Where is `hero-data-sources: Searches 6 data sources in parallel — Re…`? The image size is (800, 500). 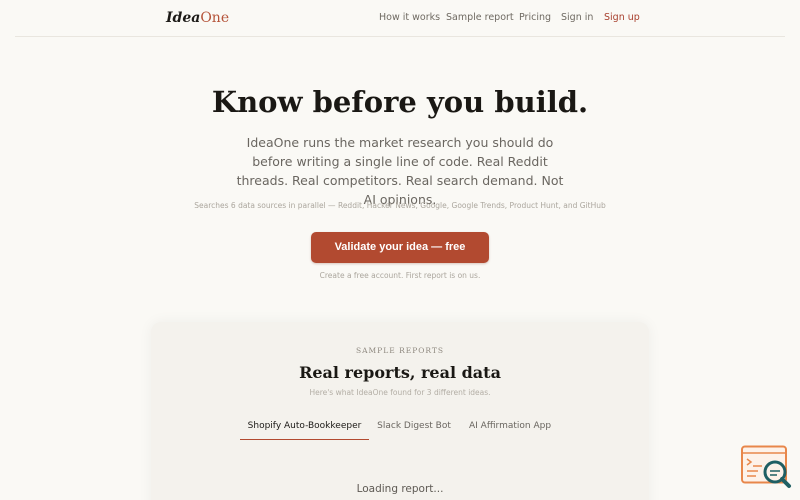
hero-data-sources: Searches 6 data sources in parallel — Re… is located at coordinates (400, 205).